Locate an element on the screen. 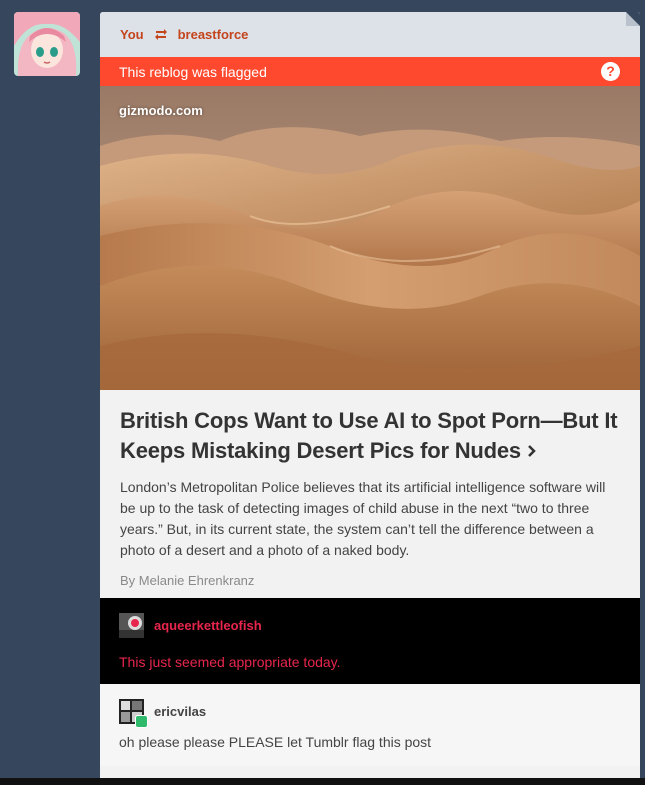  post-author: You is located at coordinates (132, 34).